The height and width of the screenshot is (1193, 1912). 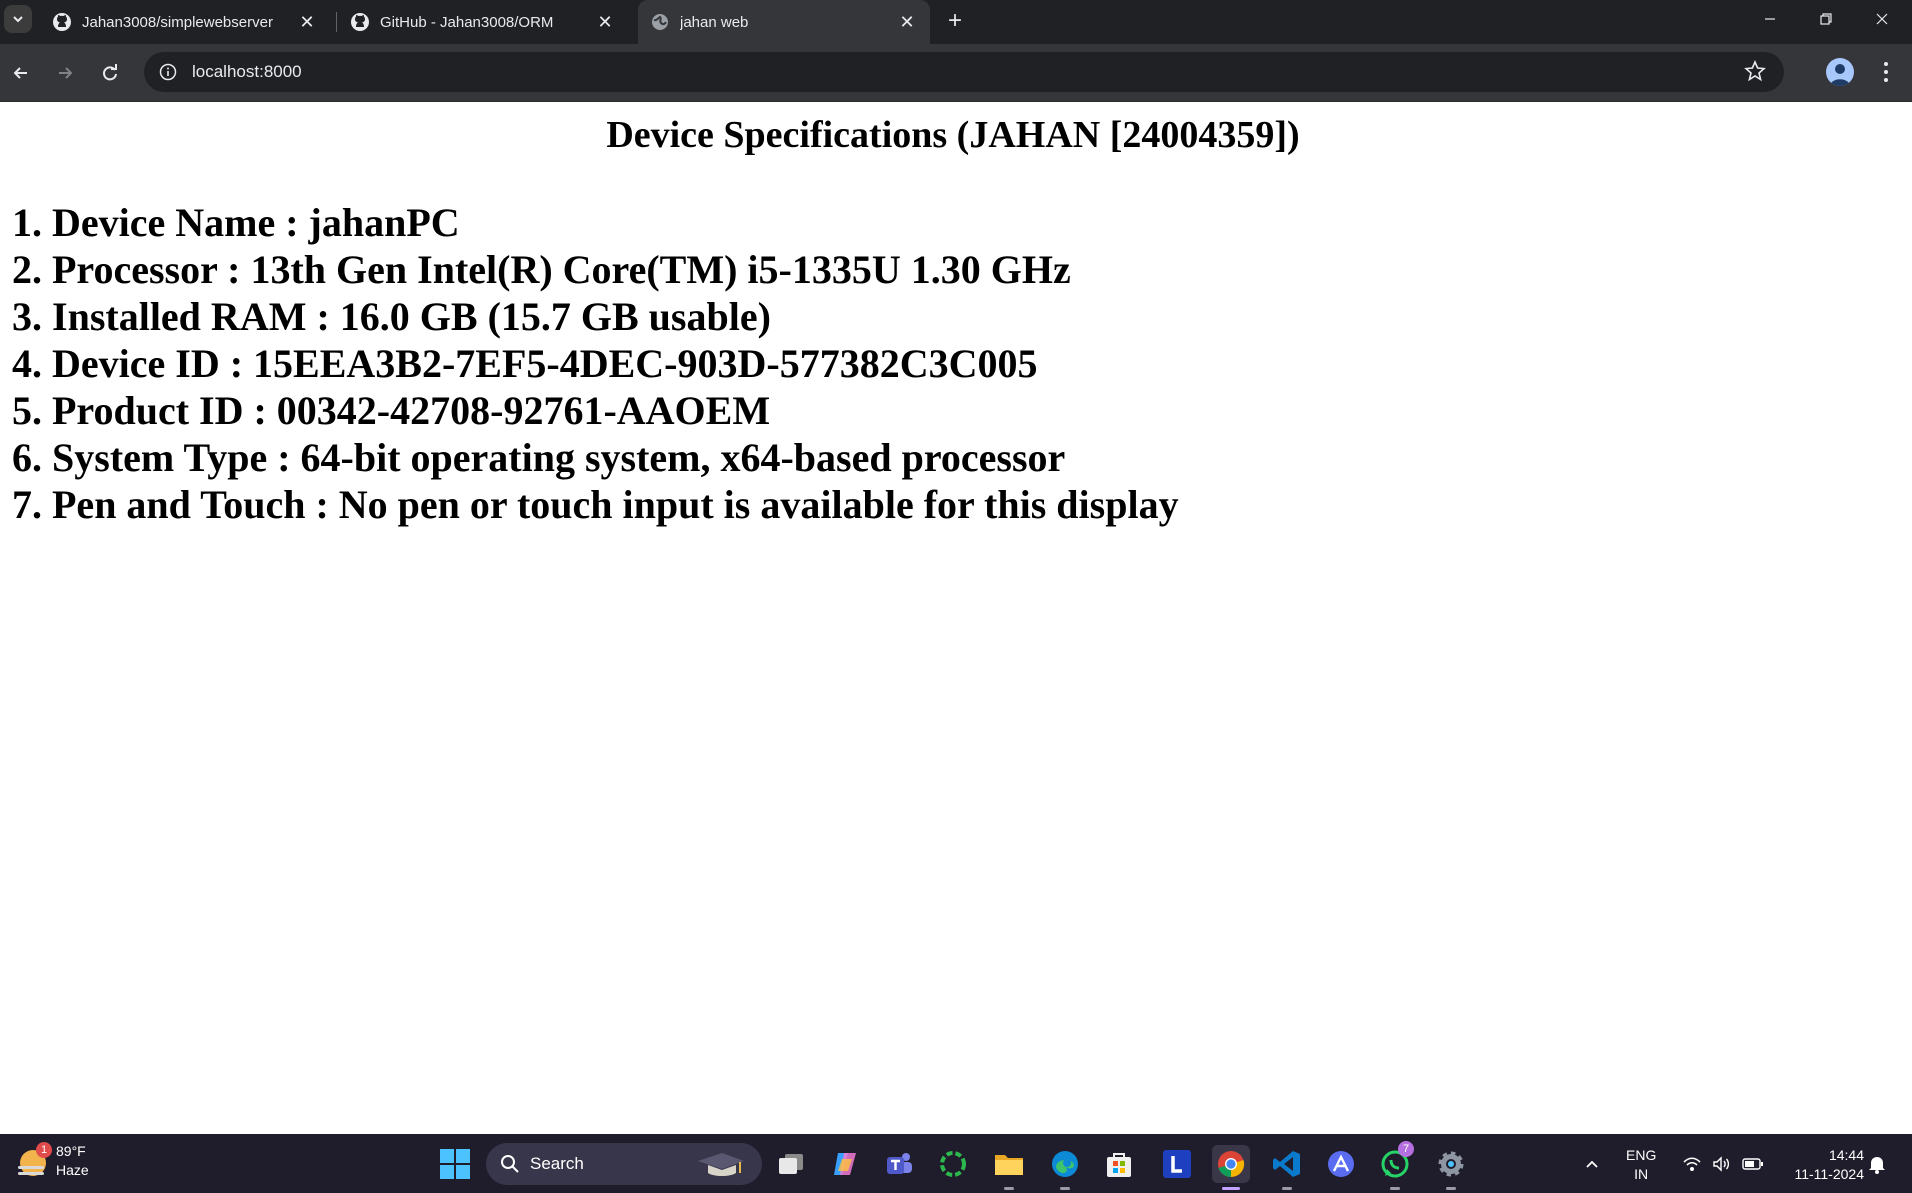 What do you see at coordinates (1286, 1164) in the screenshot?
I see `vscode-icon` at bounding box center [1286, 1164].